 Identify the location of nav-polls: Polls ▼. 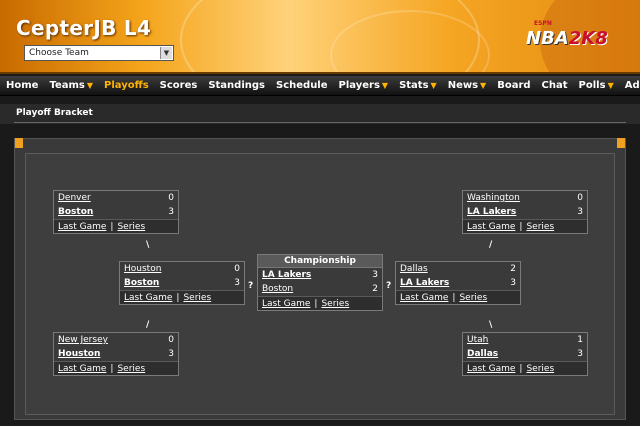
(596, 85).